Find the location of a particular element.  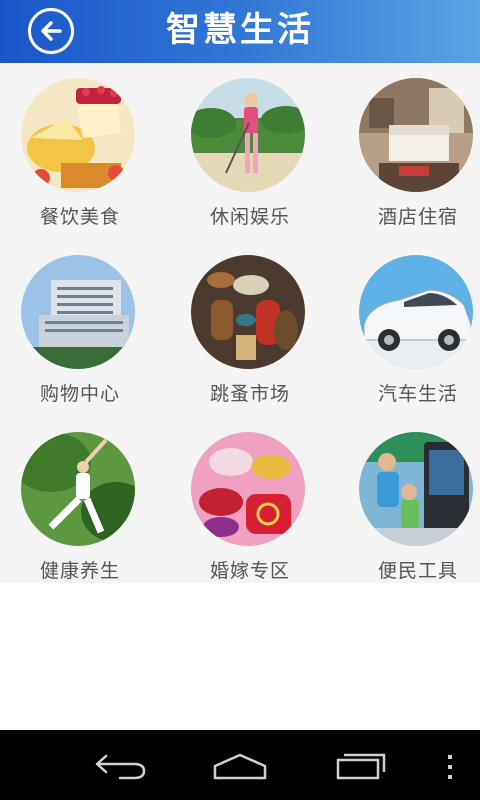

system-navigation-bar is located at coordinates (240, 765).